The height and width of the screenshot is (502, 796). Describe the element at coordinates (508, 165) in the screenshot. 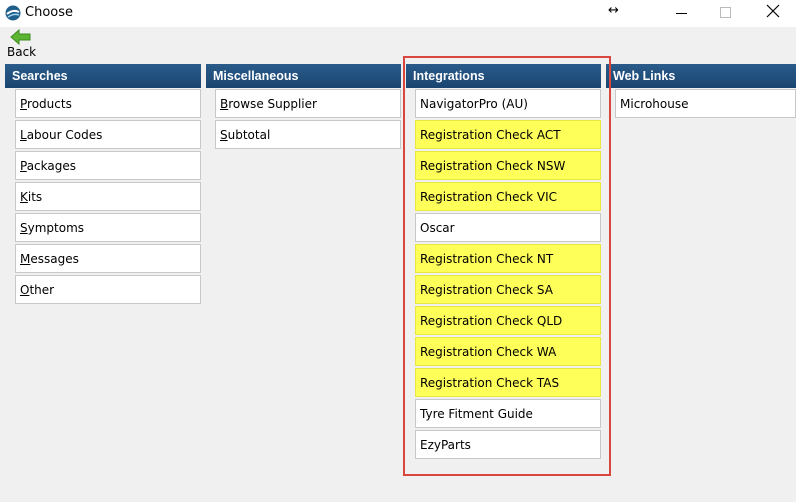

I see `integration-item-rego-nsw: Registration Check NSW` at that location.